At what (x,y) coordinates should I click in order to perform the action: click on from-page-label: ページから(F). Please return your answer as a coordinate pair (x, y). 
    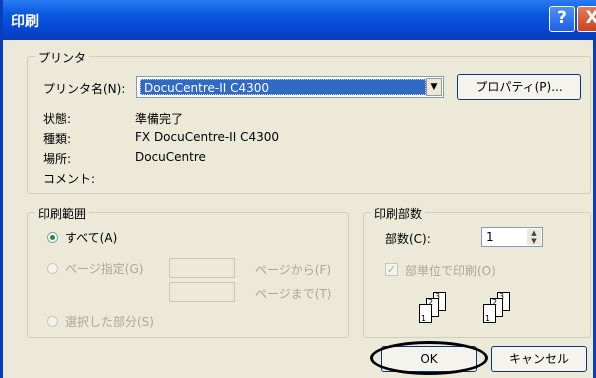
    Looking at the image, I should click on (293, 270).